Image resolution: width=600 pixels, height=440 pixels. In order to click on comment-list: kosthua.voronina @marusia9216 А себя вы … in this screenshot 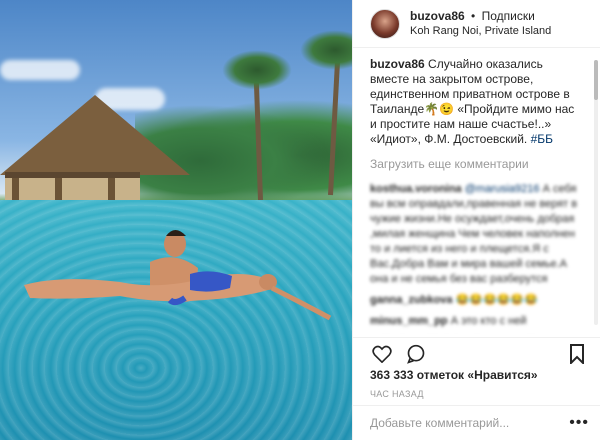, I will do `click(476, 258)`.